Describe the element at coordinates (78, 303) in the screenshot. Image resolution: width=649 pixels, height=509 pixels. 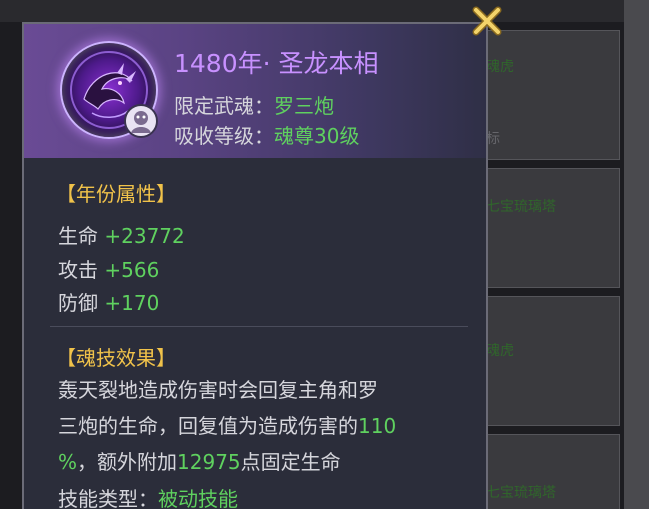
I see `stat-name: 防御` at that location.